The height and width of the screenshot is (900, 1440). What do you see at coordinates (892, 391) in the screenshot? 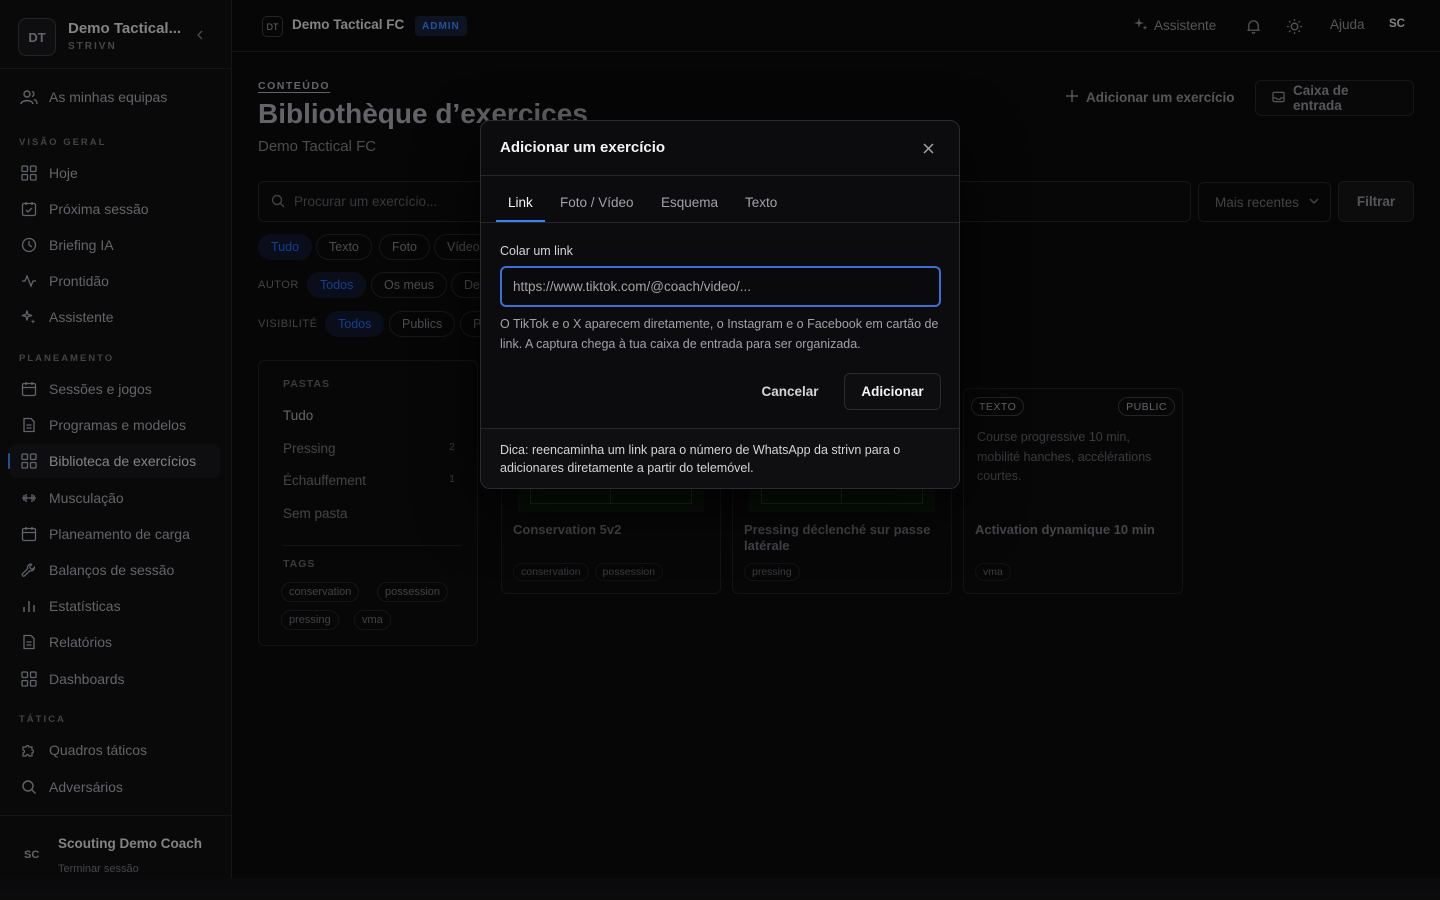
I see `submit-button: Adicionar` at bounding box center [892, 391].